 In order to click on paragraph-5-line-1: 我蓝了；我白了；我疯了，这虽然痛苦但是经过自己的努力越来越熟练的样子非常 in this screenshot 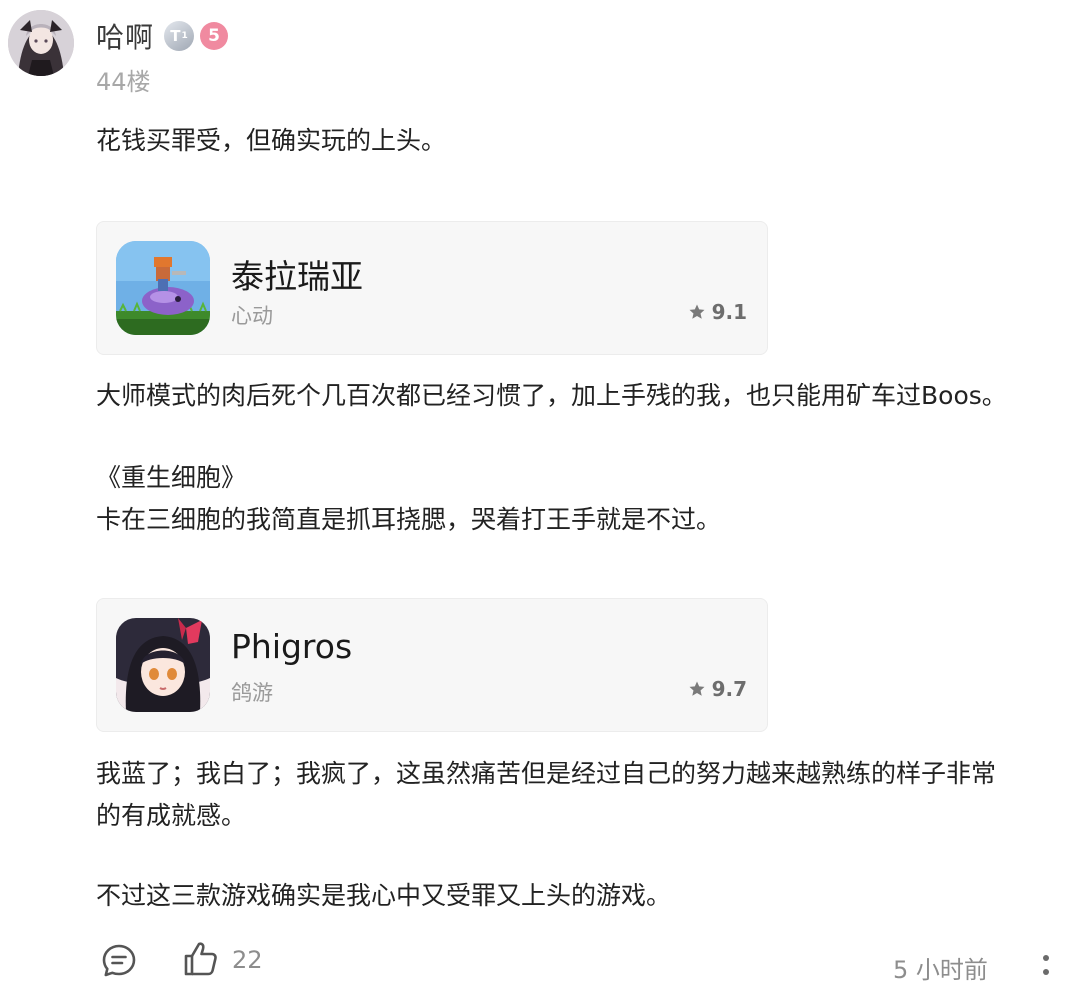, I will do `click(546, 773)`.